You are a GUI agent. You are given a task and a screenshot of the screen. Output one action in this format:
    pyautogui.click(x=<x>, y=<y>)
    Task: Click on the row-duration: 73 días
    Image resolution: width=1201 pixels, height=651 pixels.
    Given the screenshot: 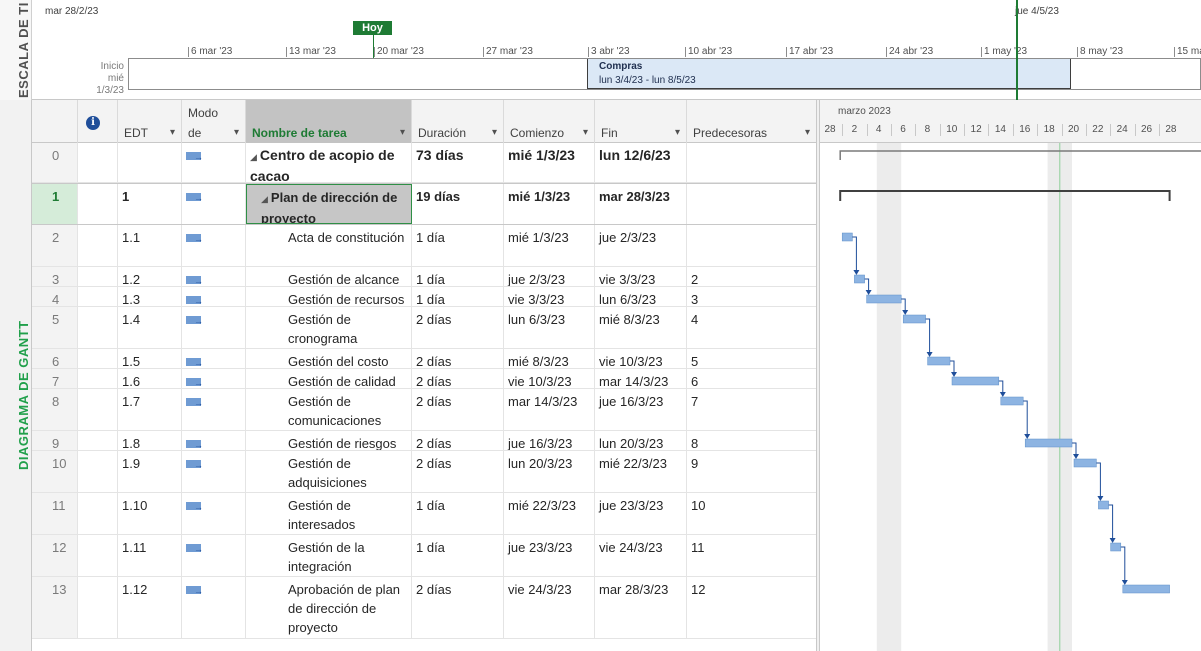 What is the action you would take?
    pyautogui.click(x=458, y=162)
    